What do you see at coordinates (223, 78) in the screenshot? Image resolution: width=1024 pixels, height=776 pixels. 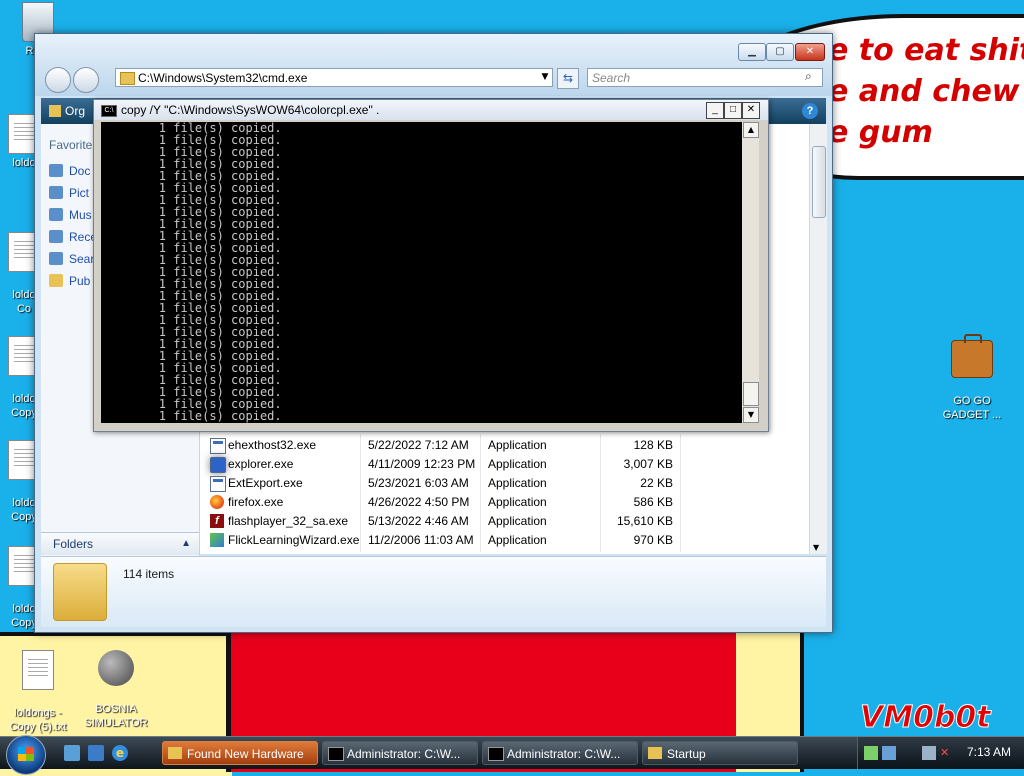 I see `address-text: C:\Windows\System32\cmd.exe` at bounding box center [223, 78].